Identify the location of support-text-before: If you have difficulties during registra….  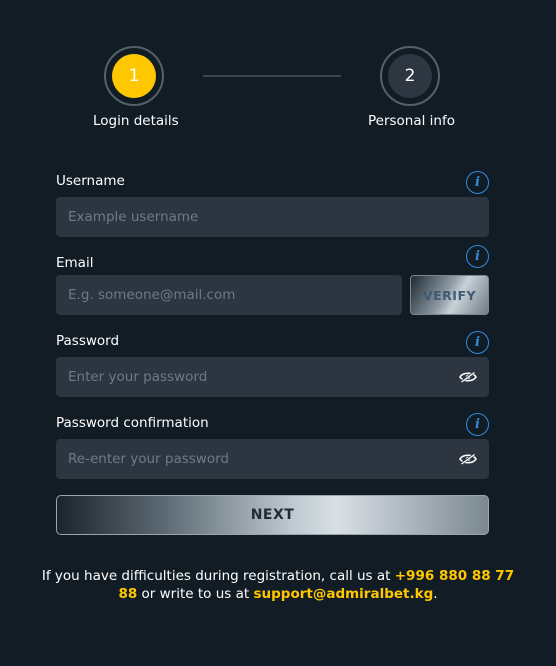
(218, 576).